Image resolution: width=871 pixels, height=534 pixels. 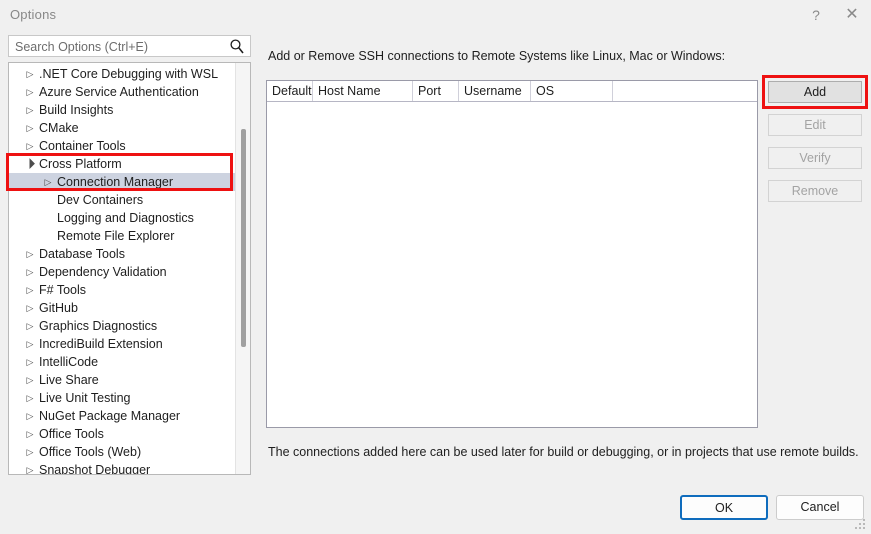 What do you see at coordinates (115, 182) in the screenshot?
I see `tree-item-label: Connection Manager` at bounding box center [115, 182].